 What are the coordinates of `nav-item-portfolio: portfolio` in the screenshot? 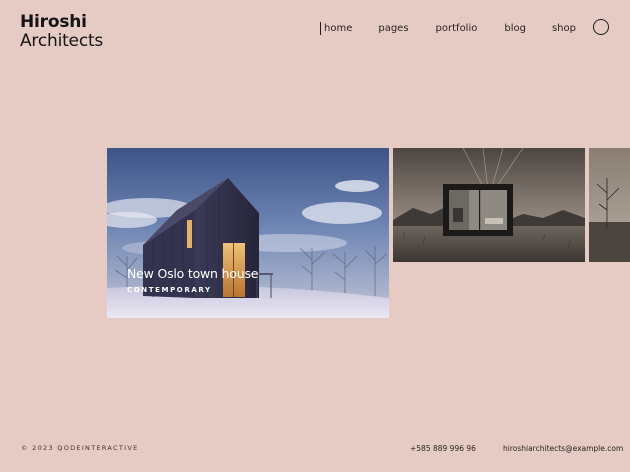 It's located at (457, 28).